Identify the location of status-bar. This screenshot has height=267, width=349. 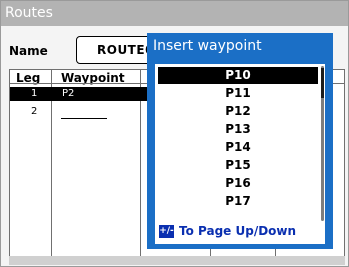
(177, 260).